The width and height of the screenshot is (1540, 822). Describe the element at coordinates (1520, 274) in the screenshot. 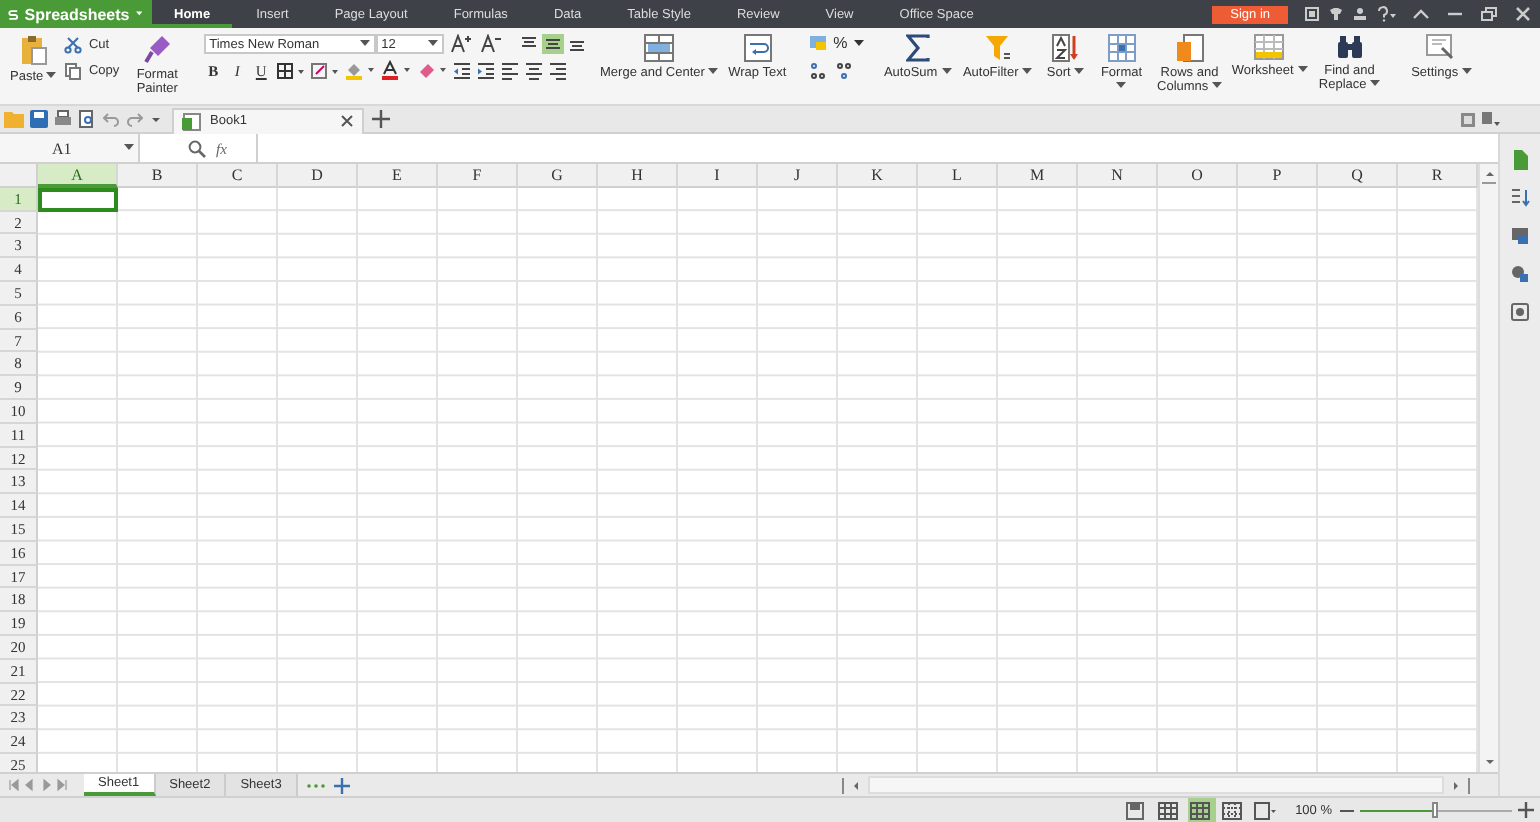

I see `shapes-icon` at that location.